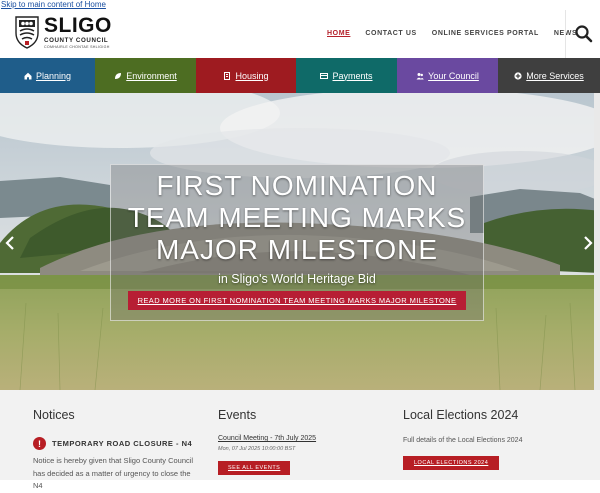 This screenshot has height=493, width=600. I want to click on nav-your-council: Your Council, so click(447, 75).